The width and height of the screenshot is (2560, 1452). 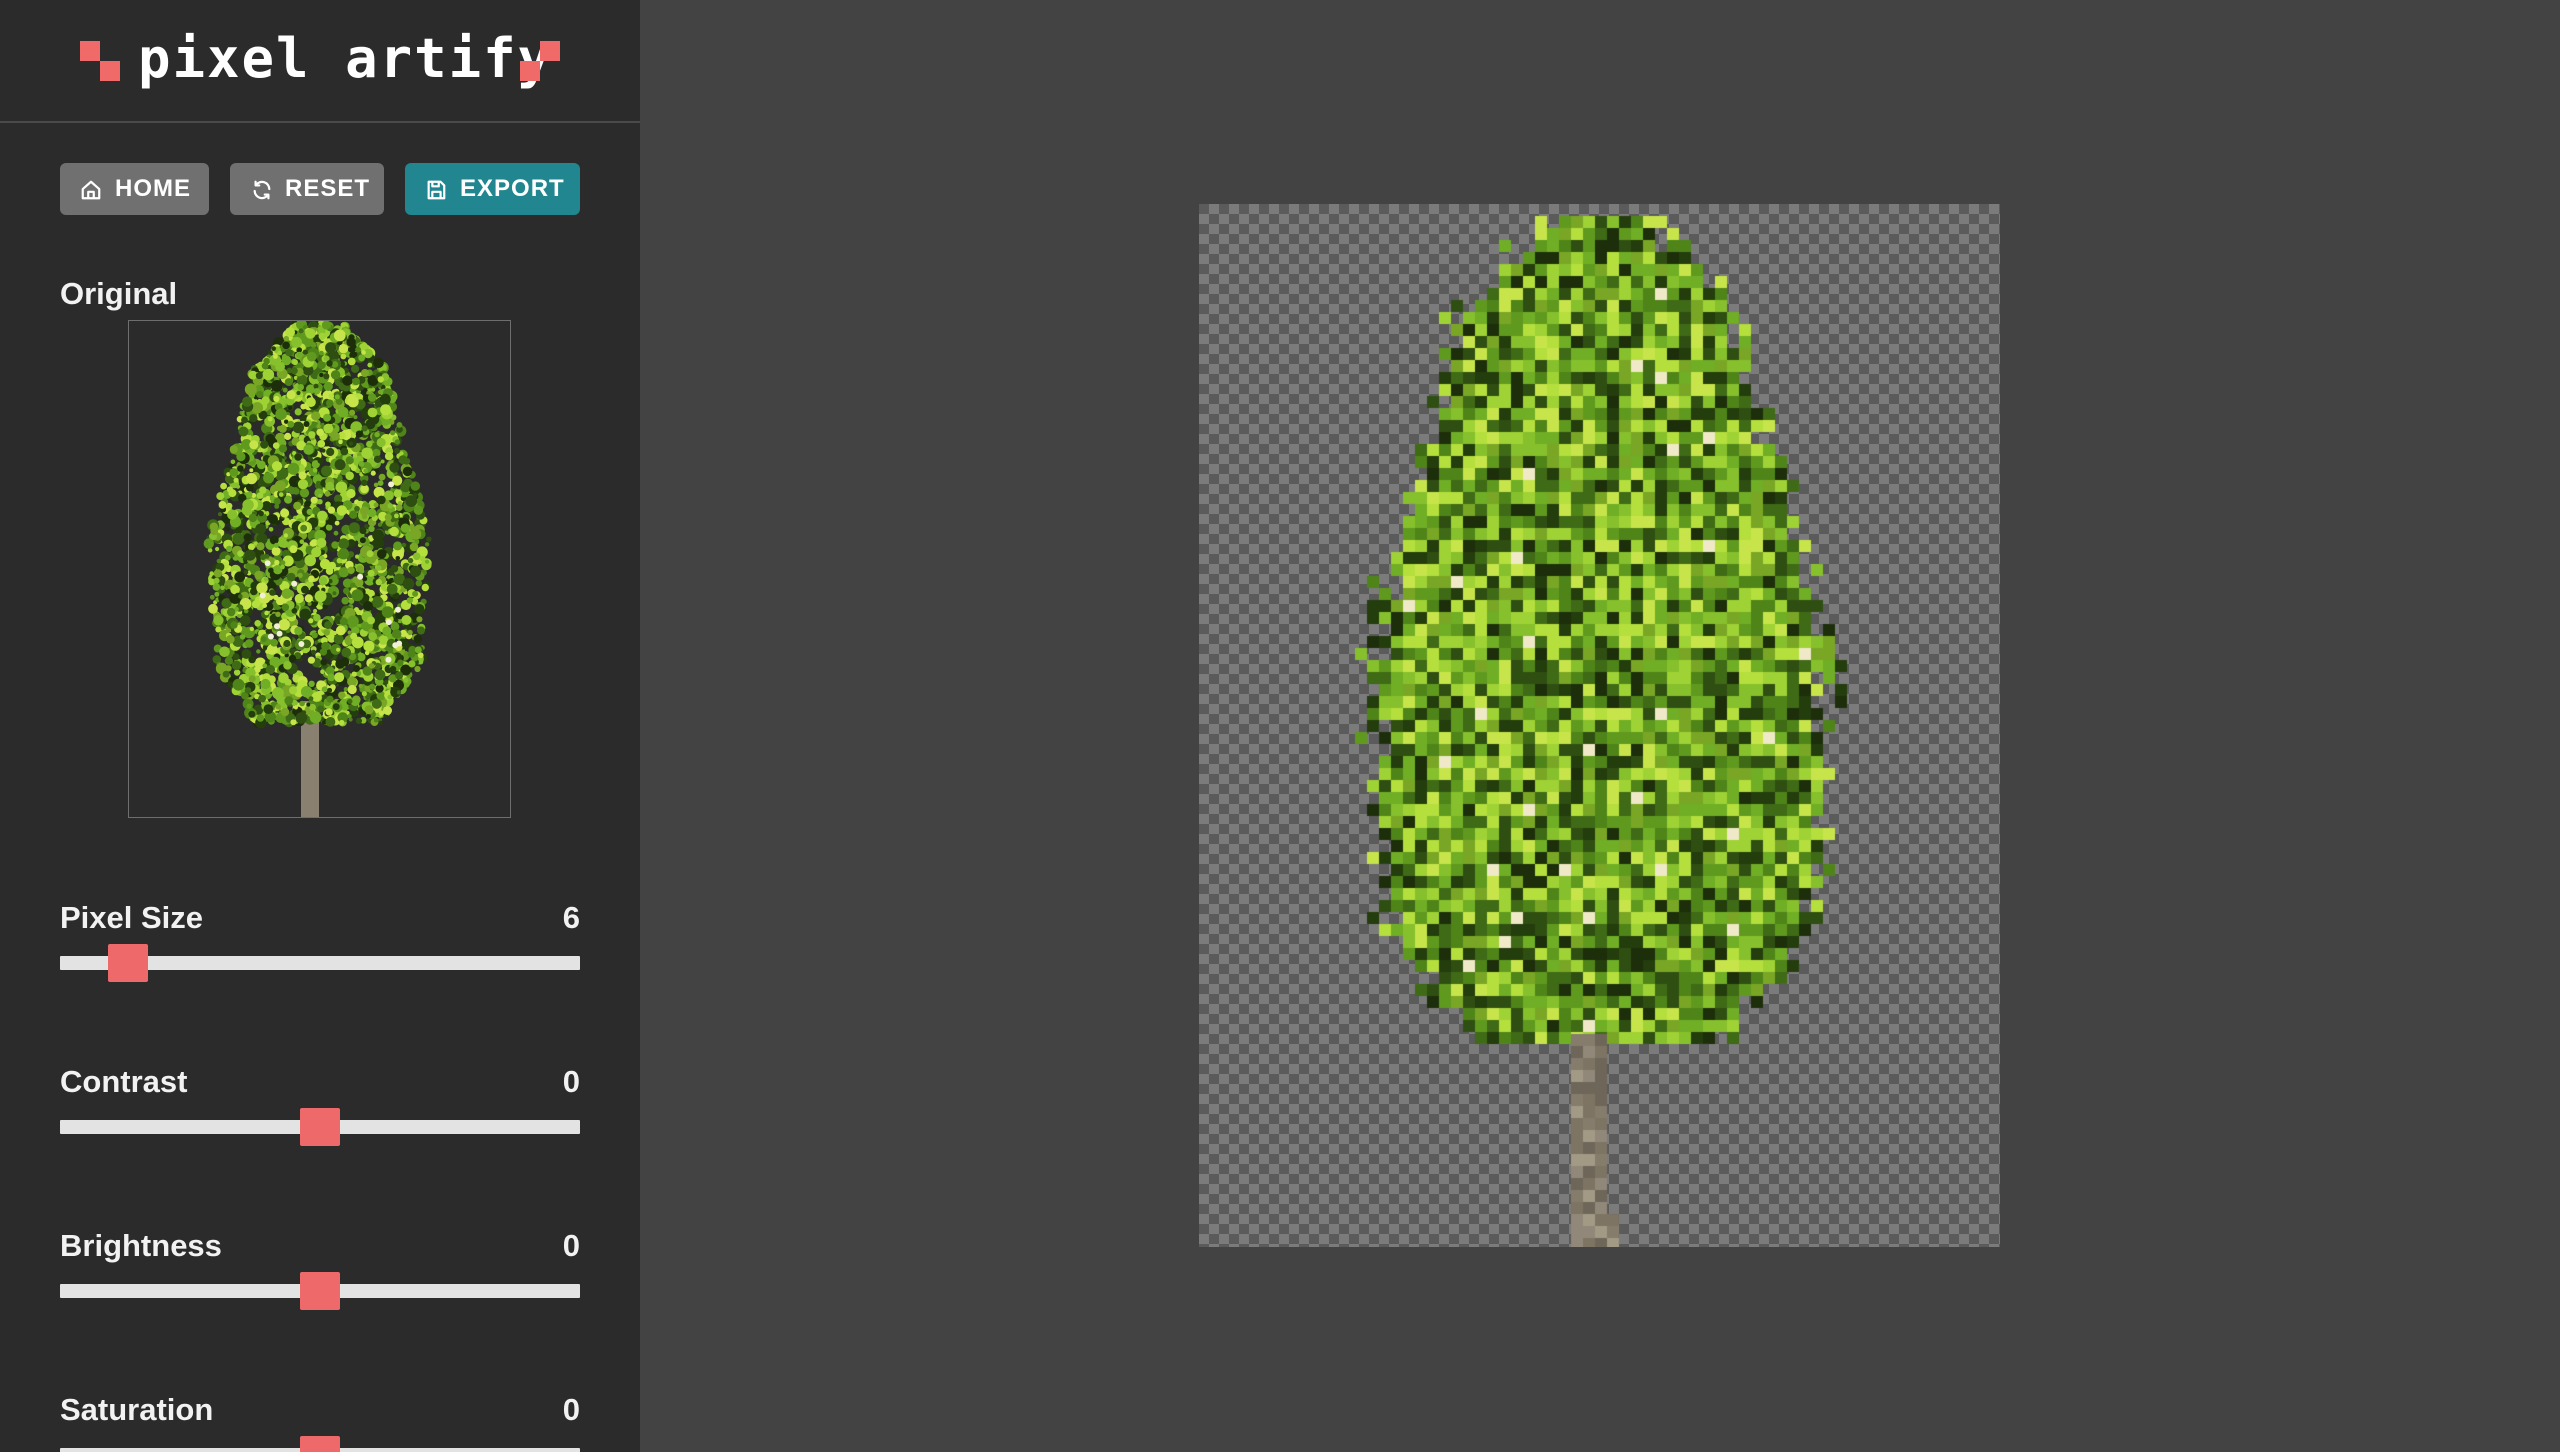 What do you see at coordinates (91, 190) in the screenshot?
I see `home-icon` at bounding box center [91, 190].